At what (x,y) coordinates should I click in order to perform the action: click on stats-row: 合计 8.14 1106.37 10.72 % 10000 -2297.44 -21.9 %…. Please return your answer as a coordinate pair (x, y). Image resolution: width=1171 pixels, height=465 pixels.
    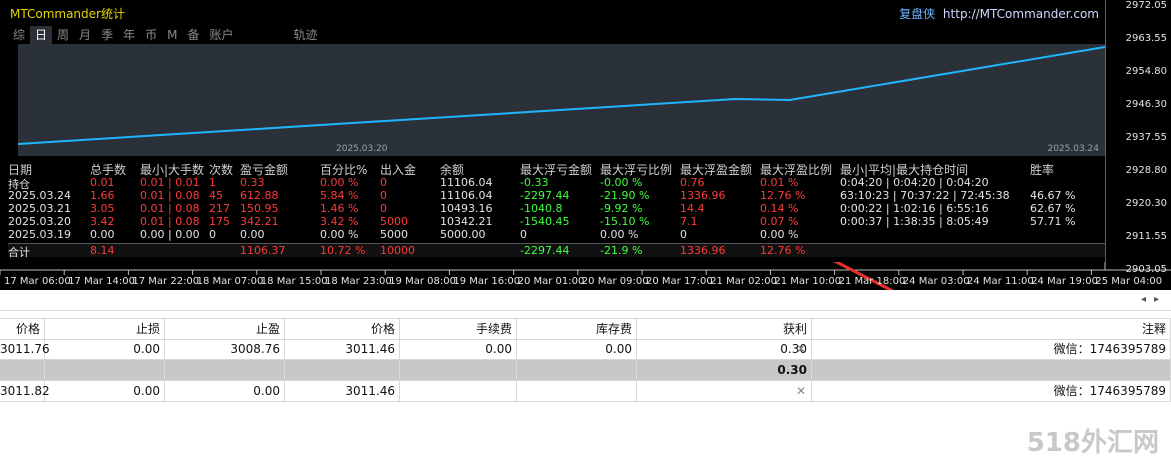
    Looking at the image, I should click on (556, 251).